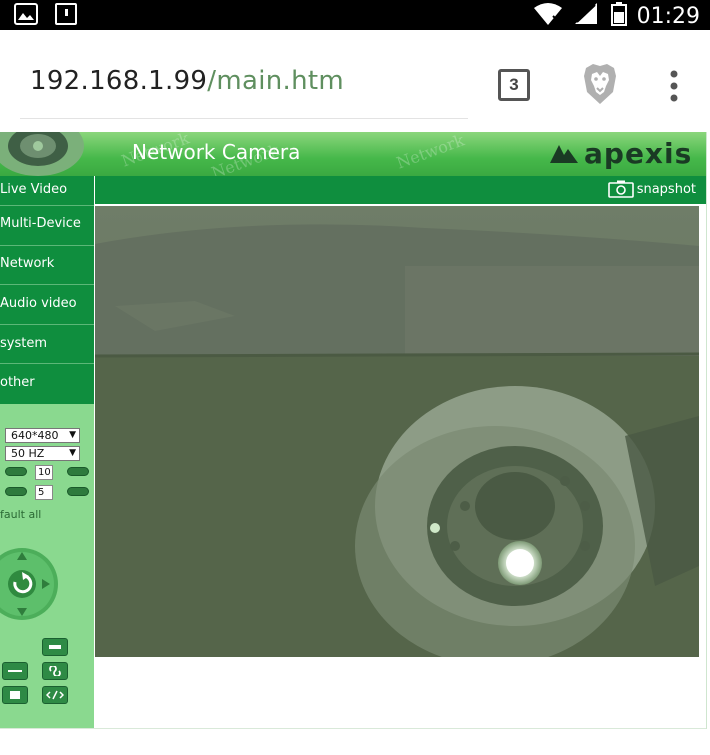  What do you see at coordinates (638, 153) in the screenshot?
I see `brand-name: apexis` at bounding box center [638, 153].